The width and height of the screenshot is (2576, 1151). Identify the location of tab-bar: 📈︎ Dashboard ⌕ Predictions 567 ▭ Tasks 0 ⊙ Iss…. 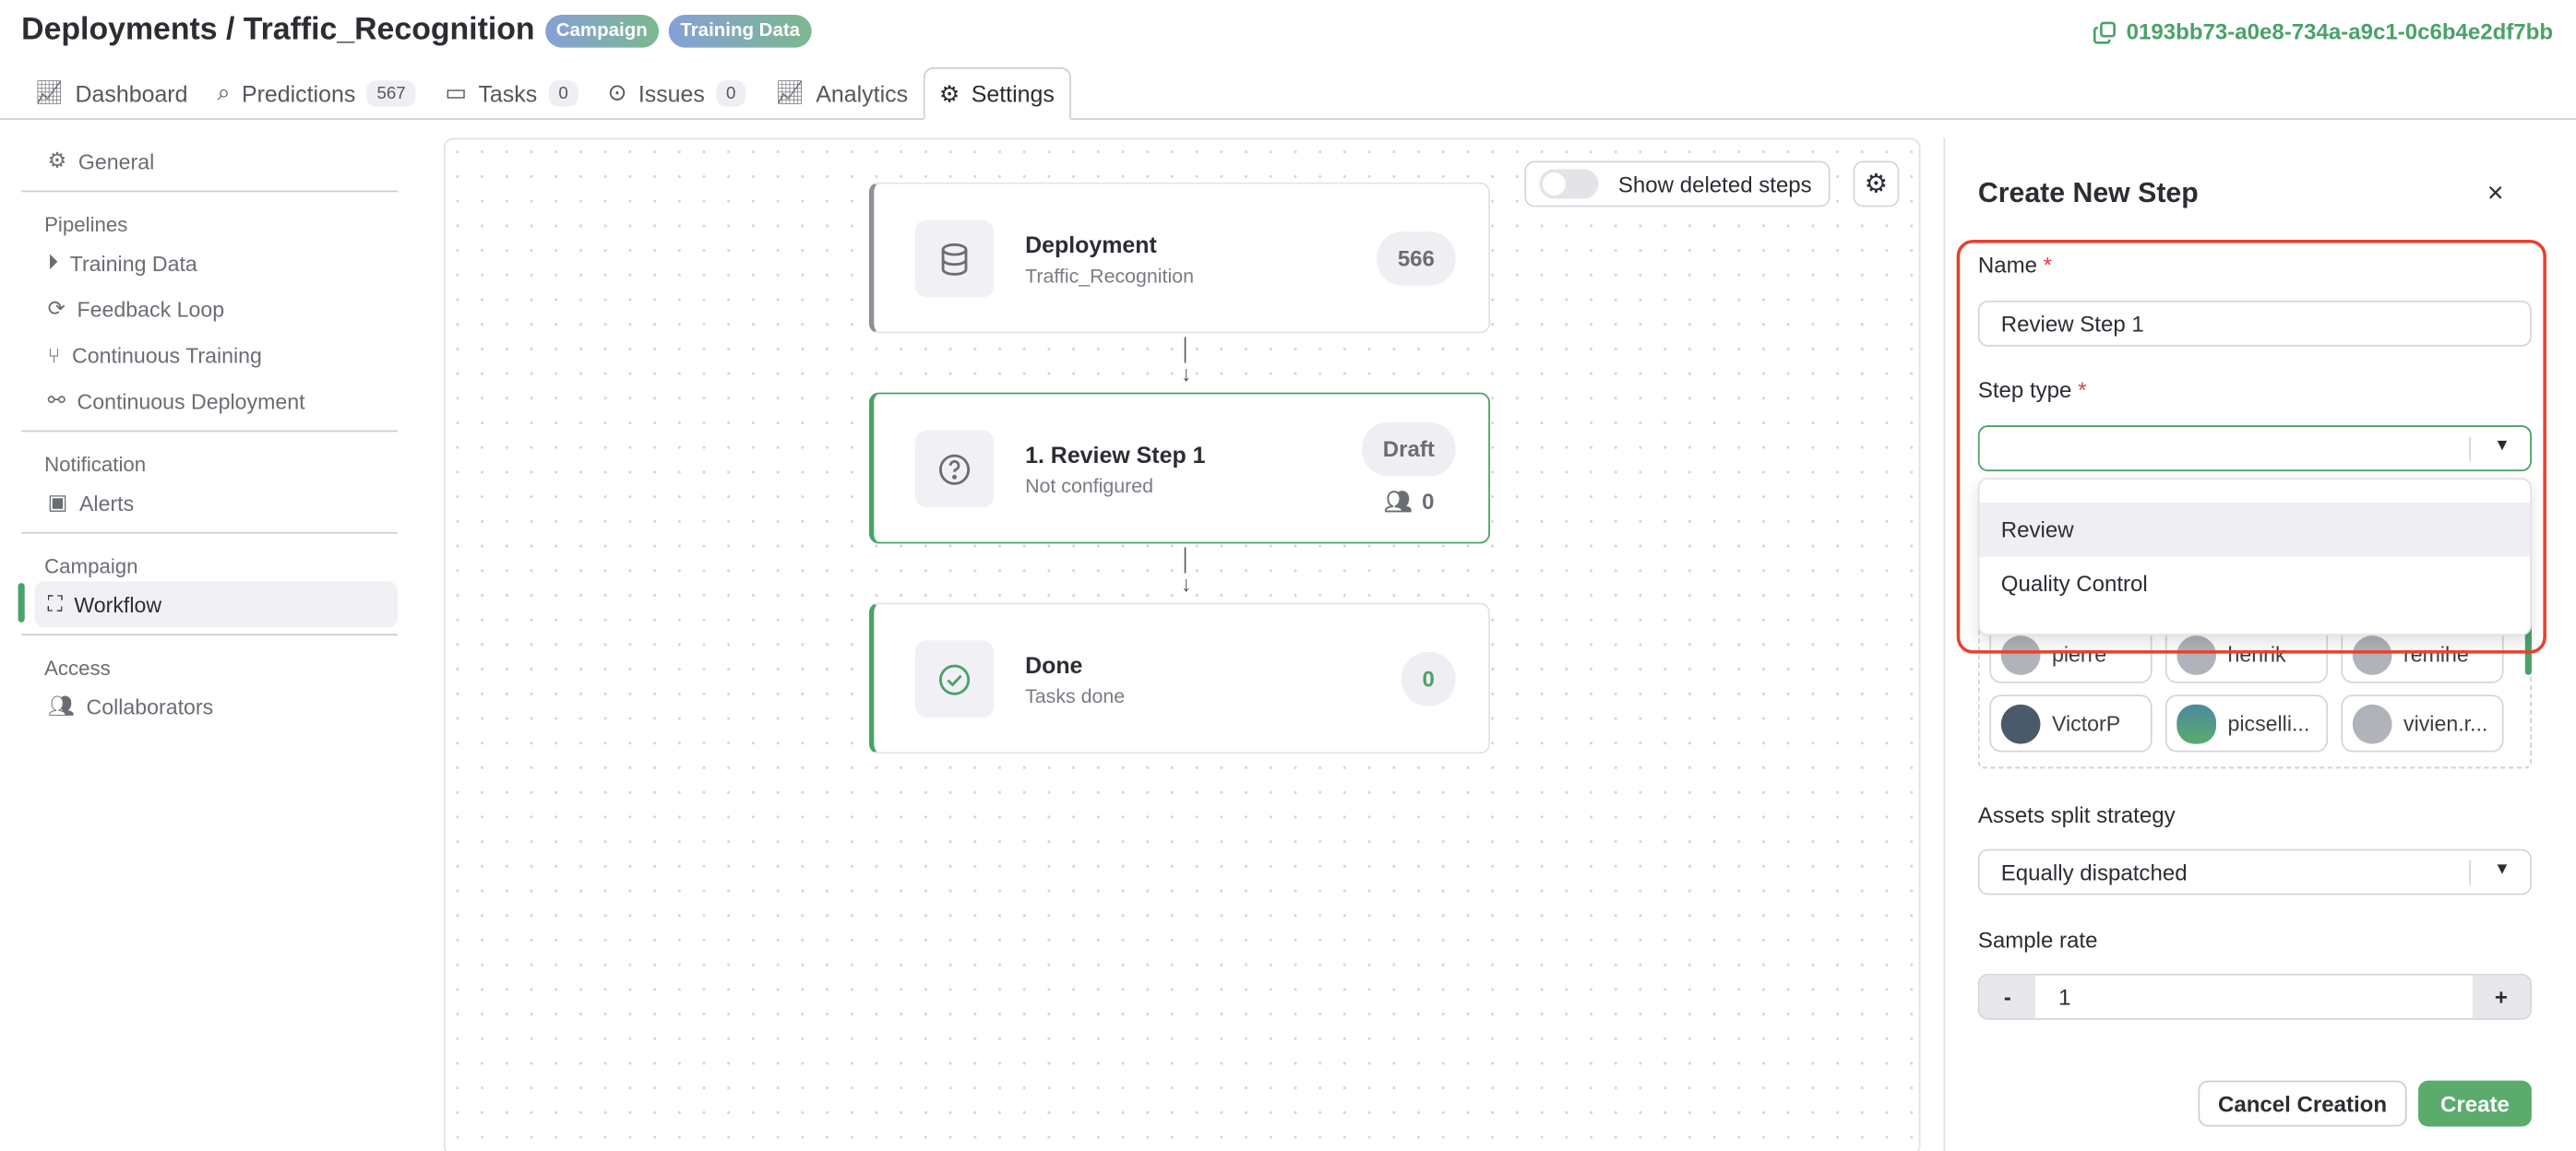
(1288, 93).